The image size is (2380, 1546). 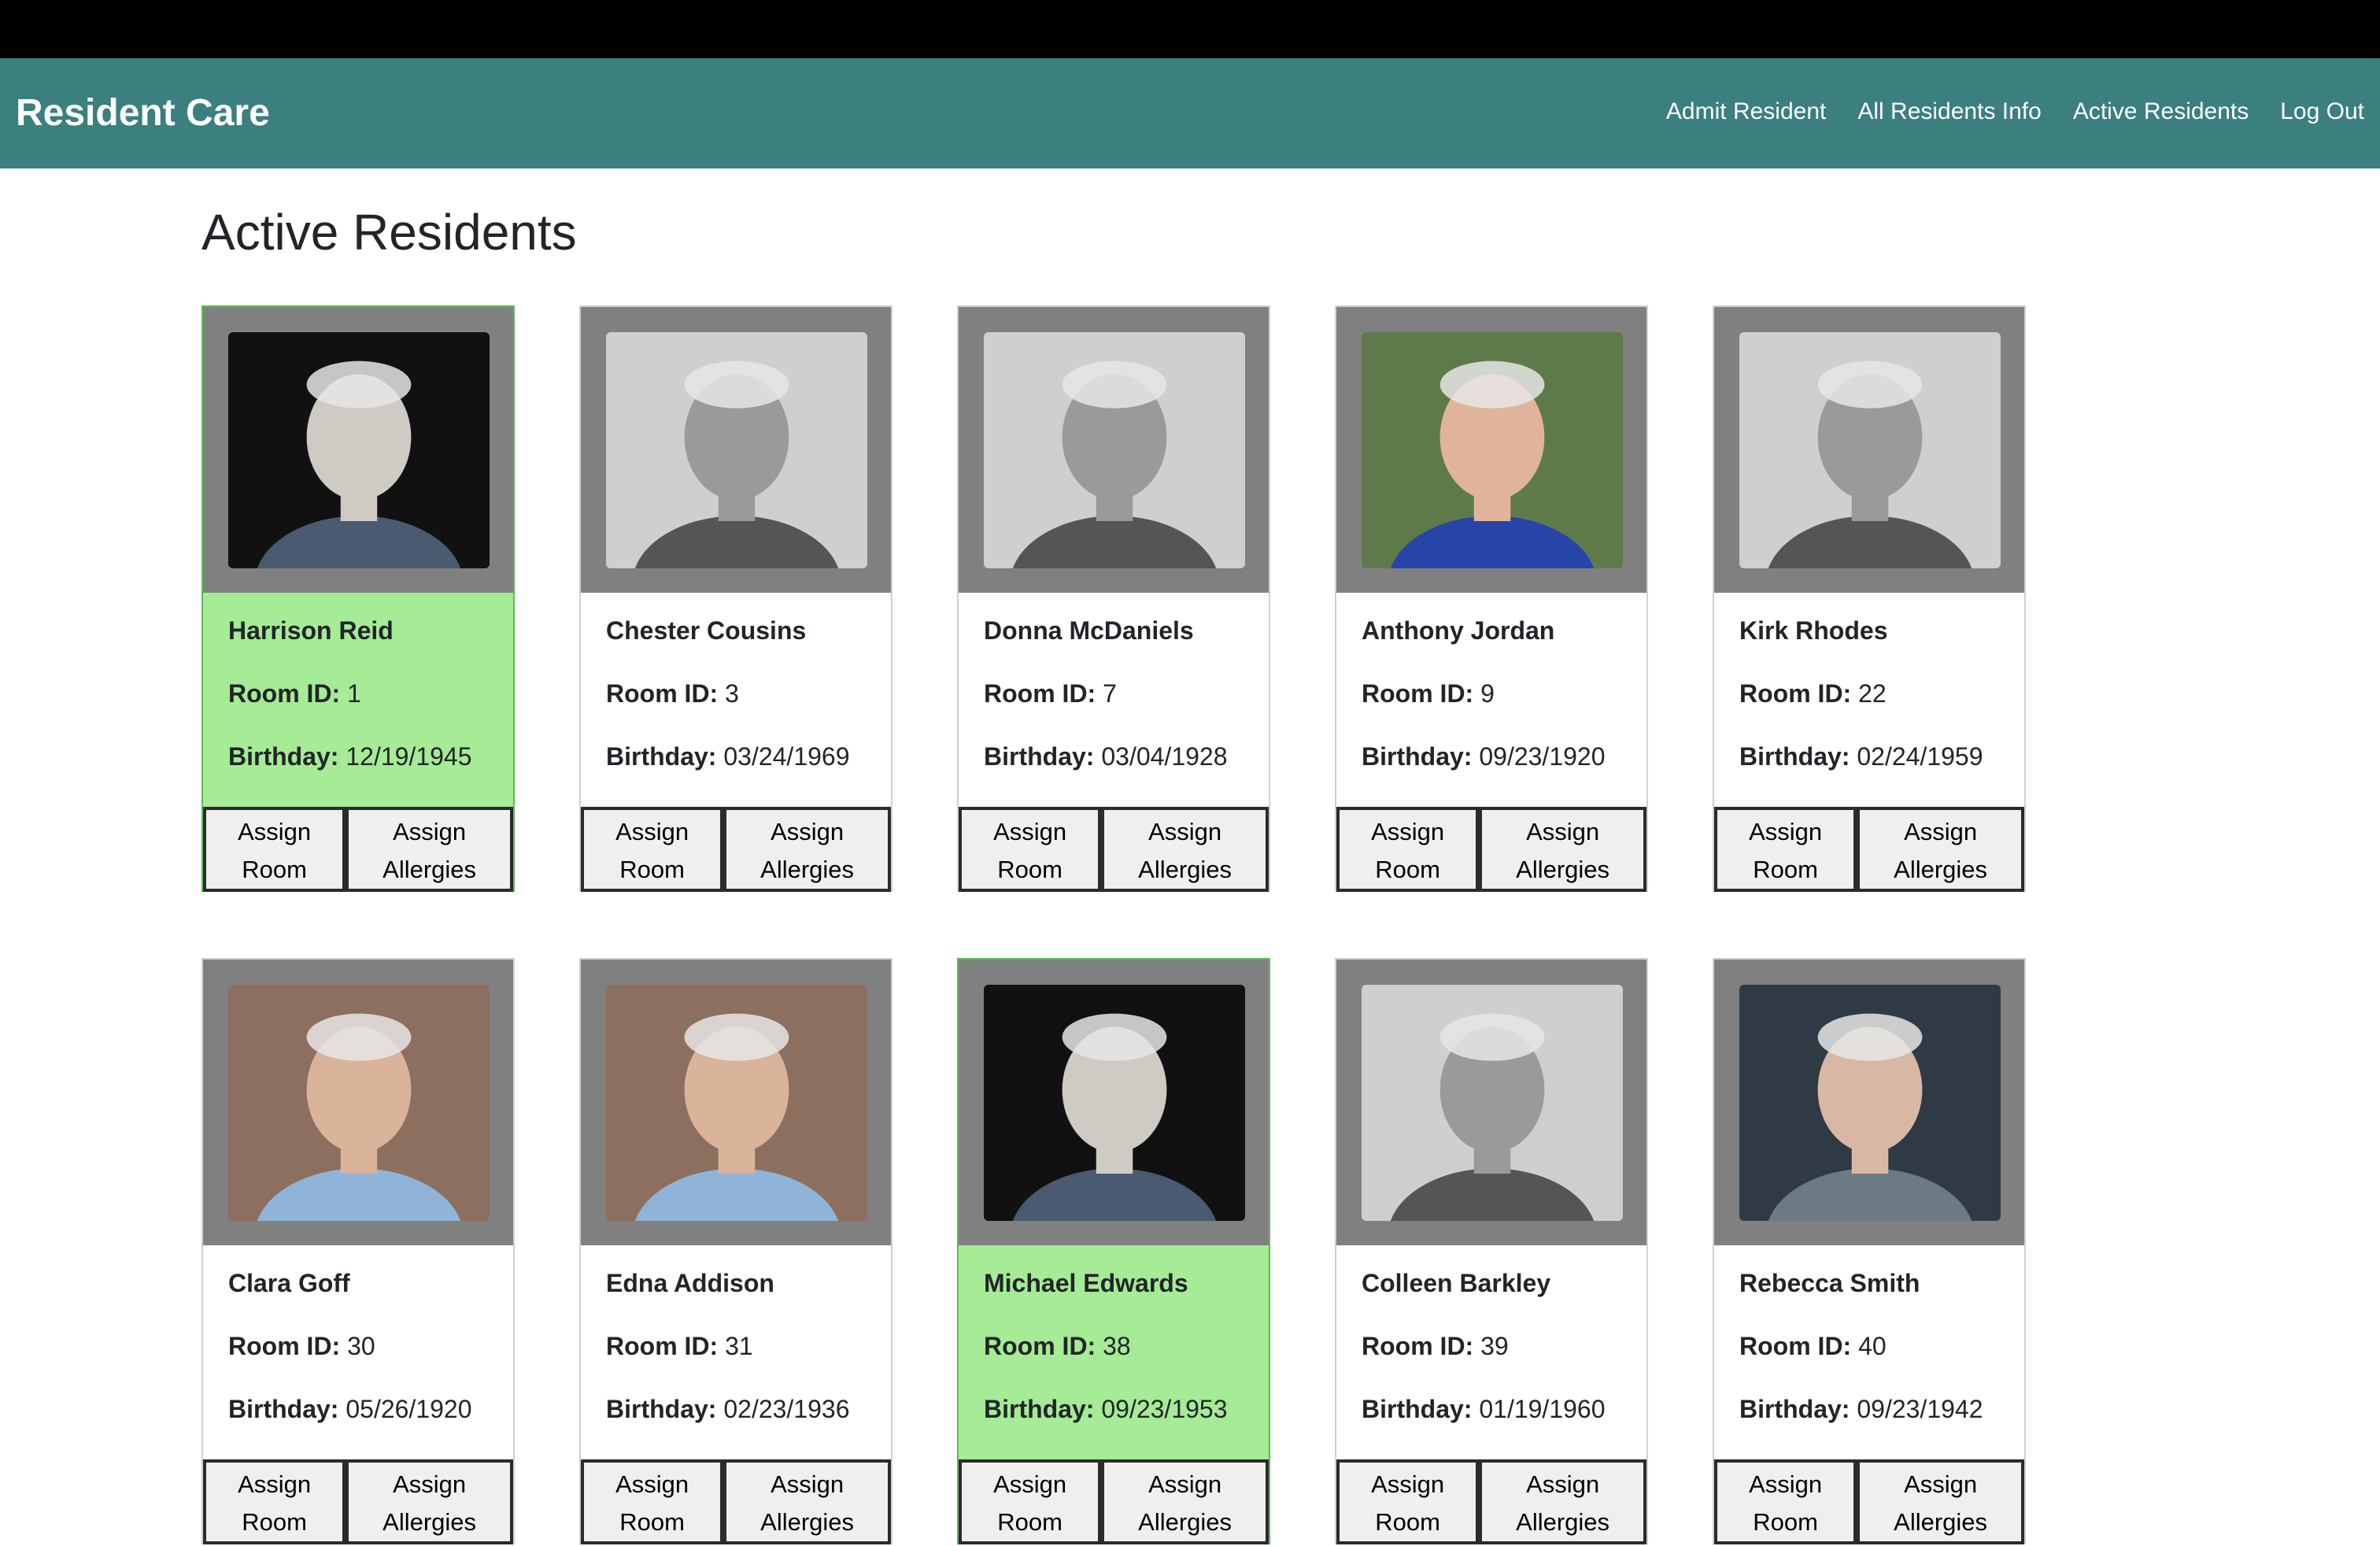 What do you see at coordinates (143, 114) in the screenshot?
I see `brand-title: Resident Care` at bounding box center [143, 114].